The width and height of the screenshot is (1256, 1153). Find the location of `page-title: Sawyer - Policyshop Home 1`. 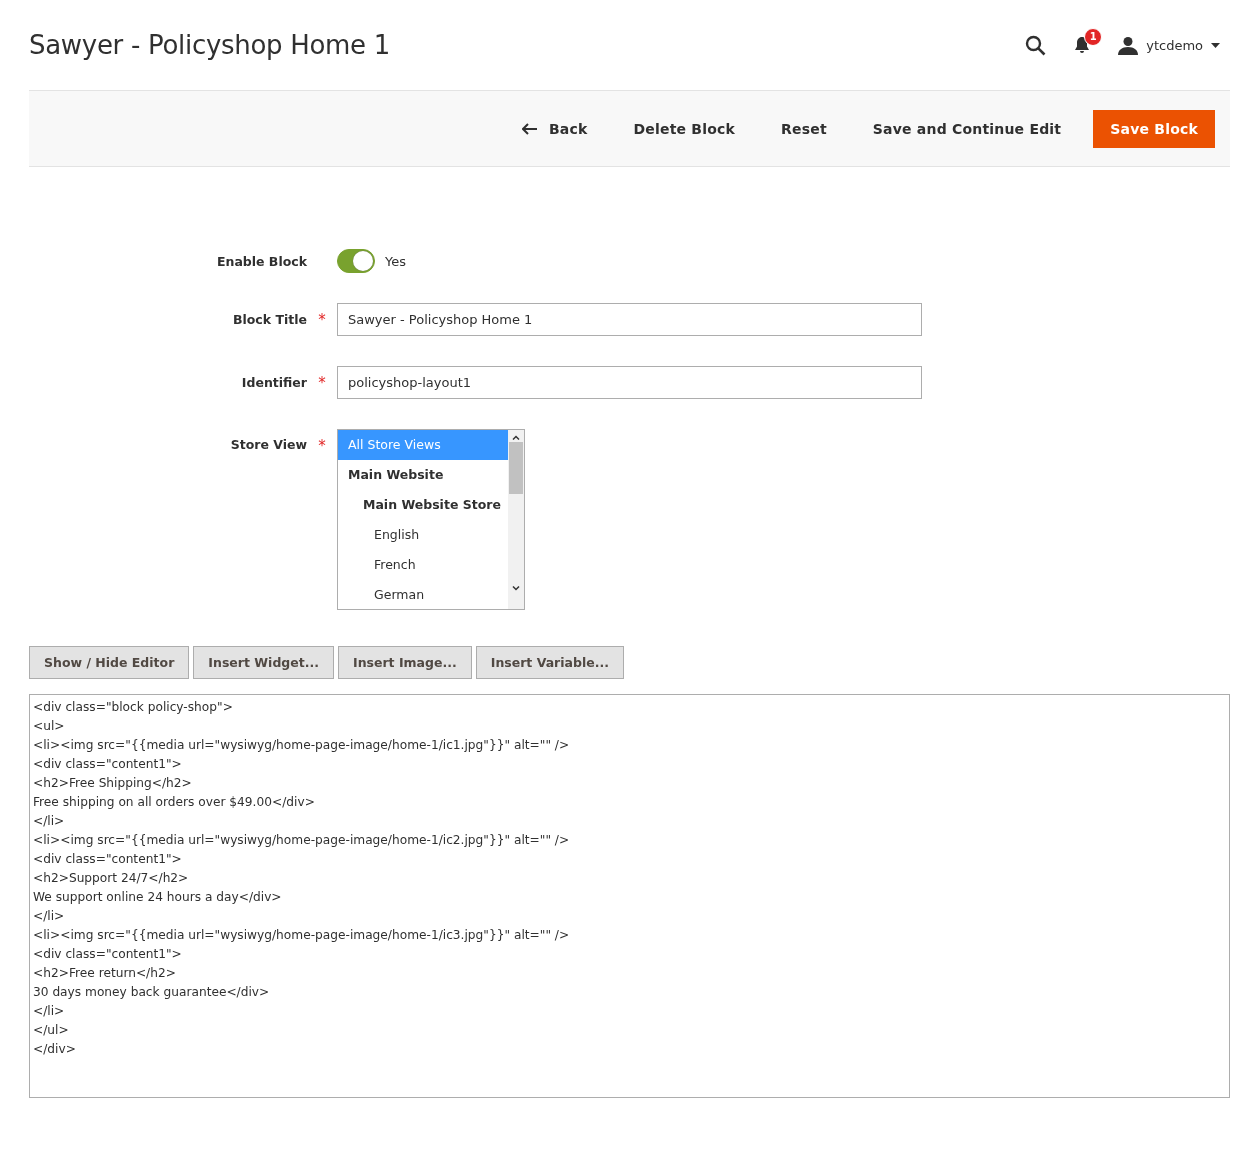

page-title: Sawyer - Policyshop Home 1 is located at coordinates (210, 45).